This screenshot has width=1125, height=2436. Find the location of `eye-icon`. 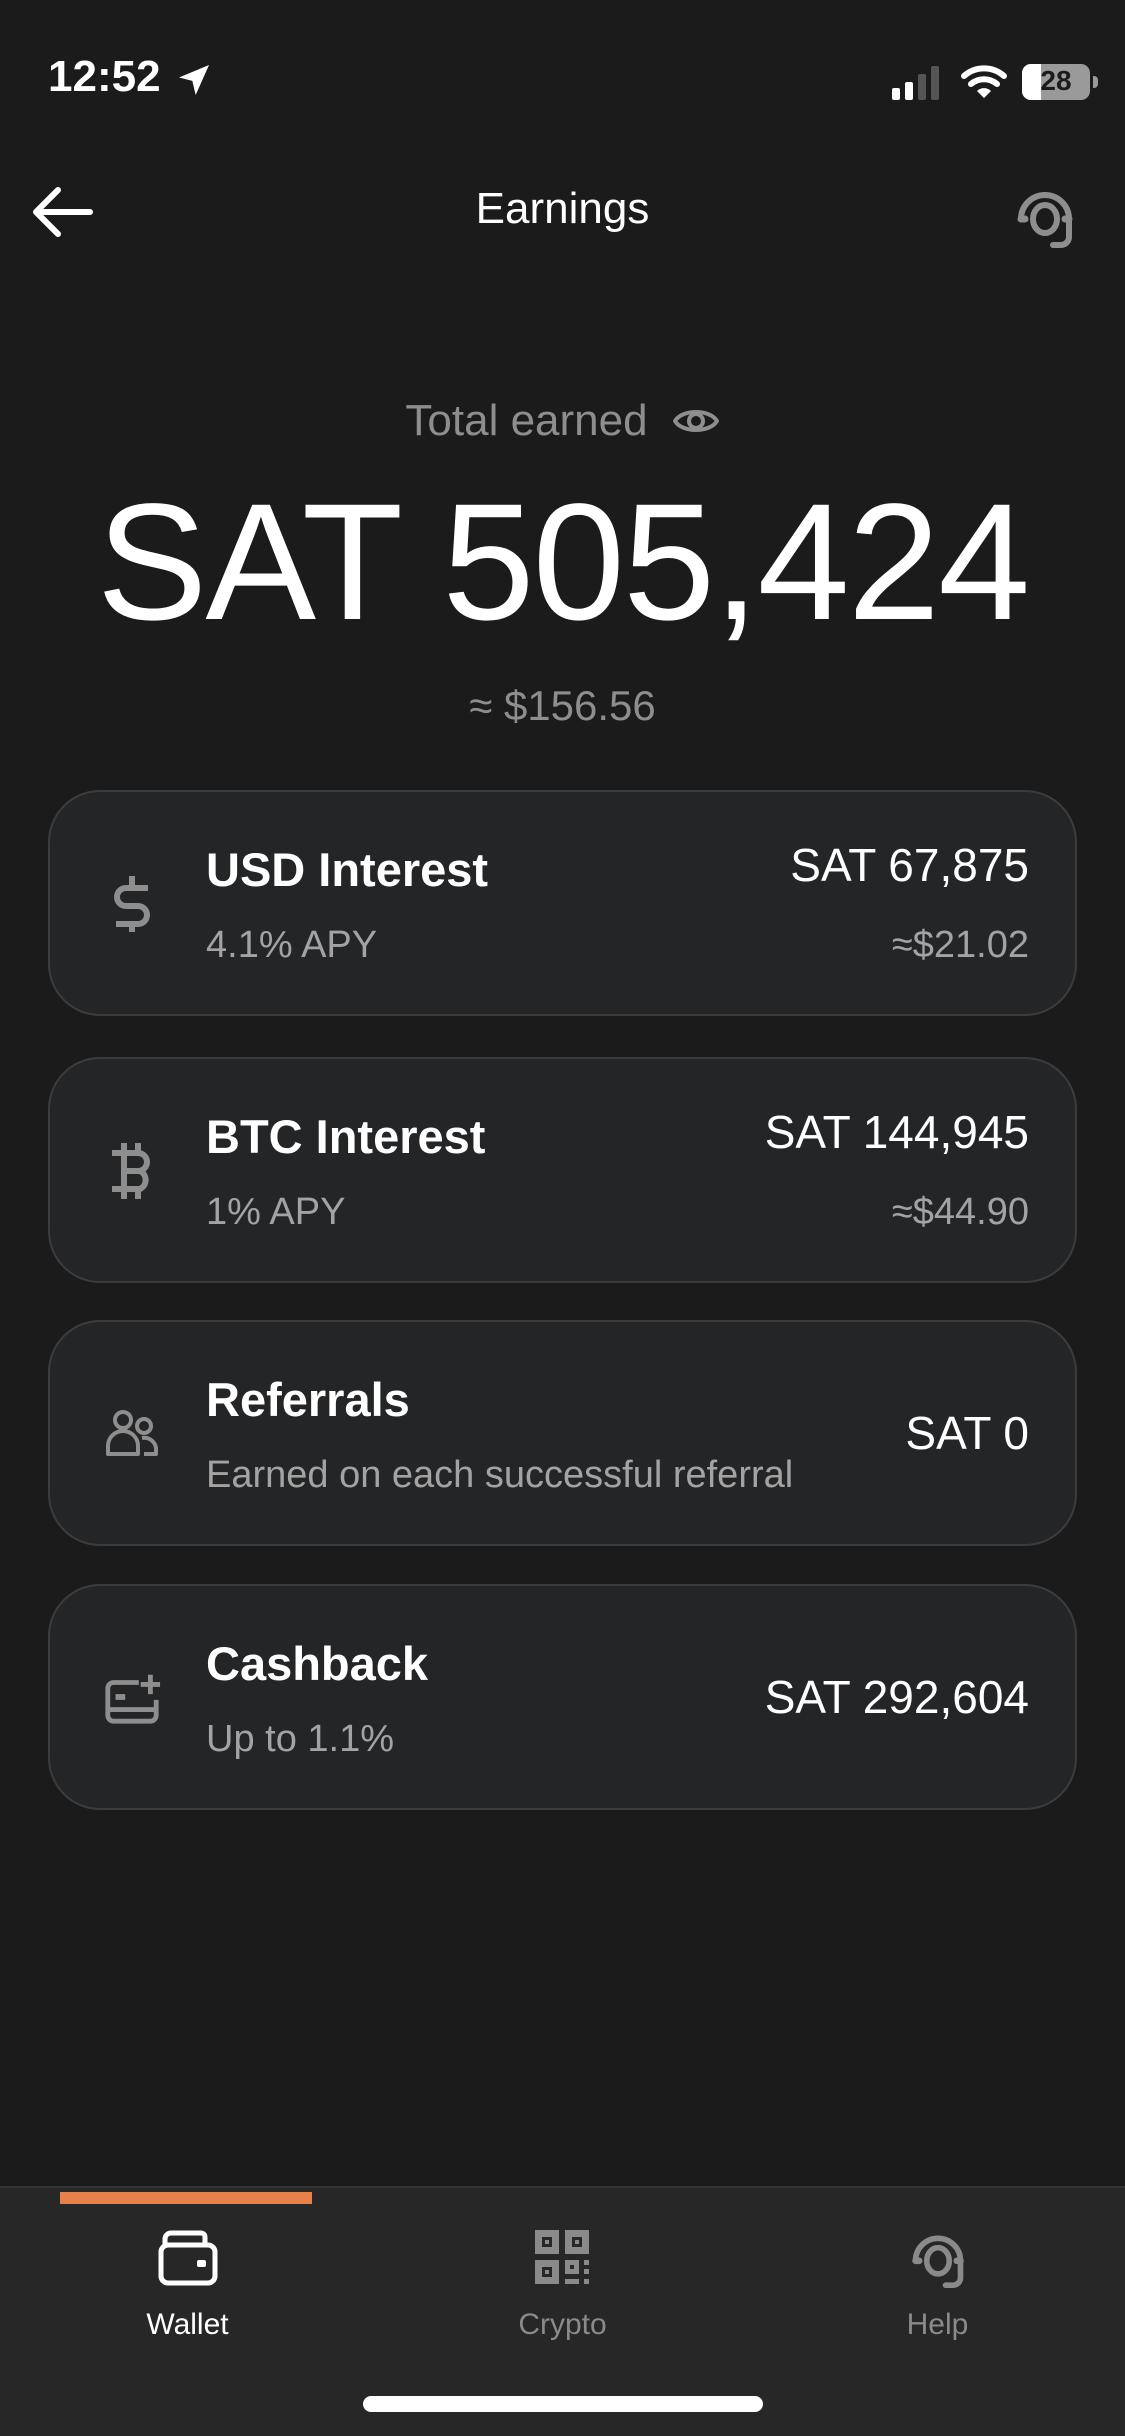

eye-icon is located at coordinates (695, 421).